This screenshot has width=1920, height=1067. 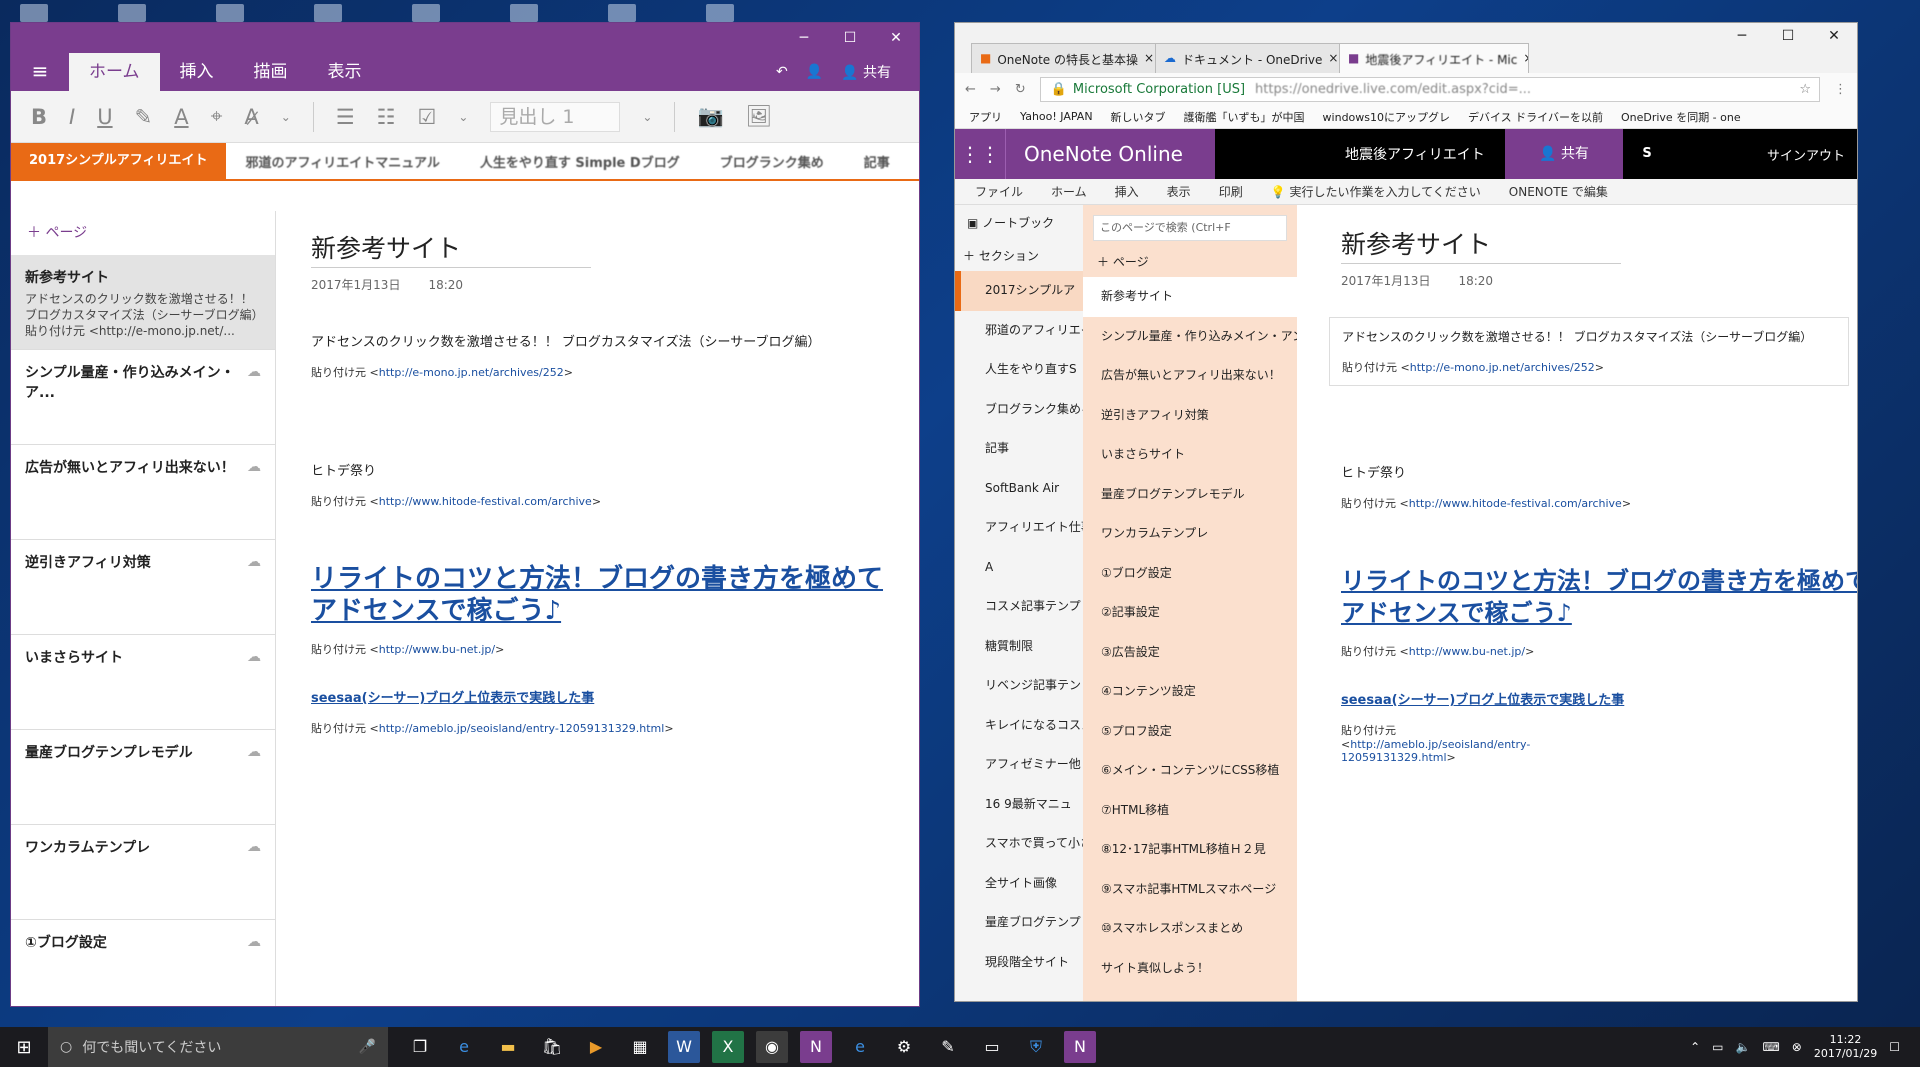 What do you see at coordinates (1250, 58) in the screenshot?
I see `browser-tab: ☁ ドキュメント - OneDrive ×` at bounding box center [1250, 58].